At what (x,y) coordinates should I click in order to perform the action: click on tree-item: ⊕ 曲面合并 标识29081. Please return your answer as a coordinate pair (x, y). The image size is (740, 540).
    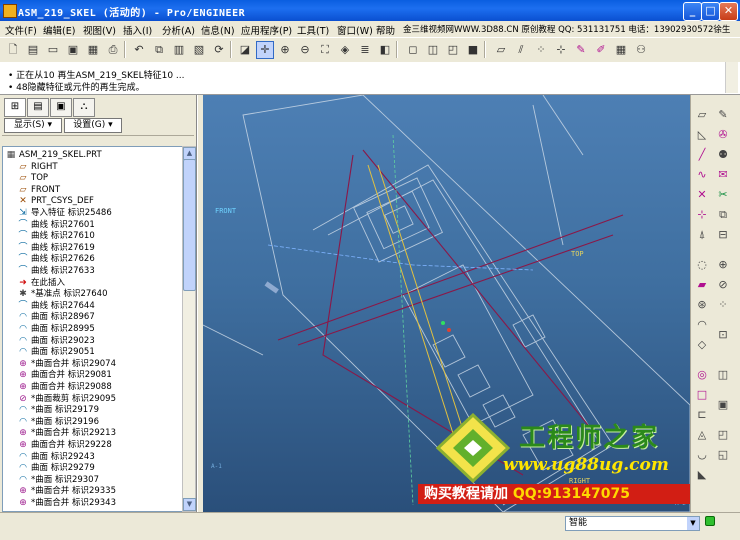
    Looking at the image, I should click on (64, 375).